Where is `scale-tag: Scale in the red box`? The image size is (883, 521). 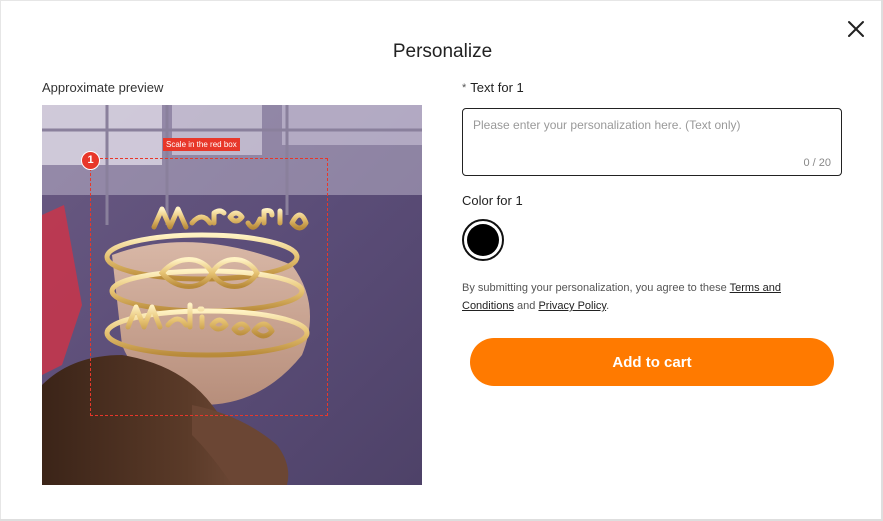 scale-tag: Scale in the red box is located at coordinates (201, 144).